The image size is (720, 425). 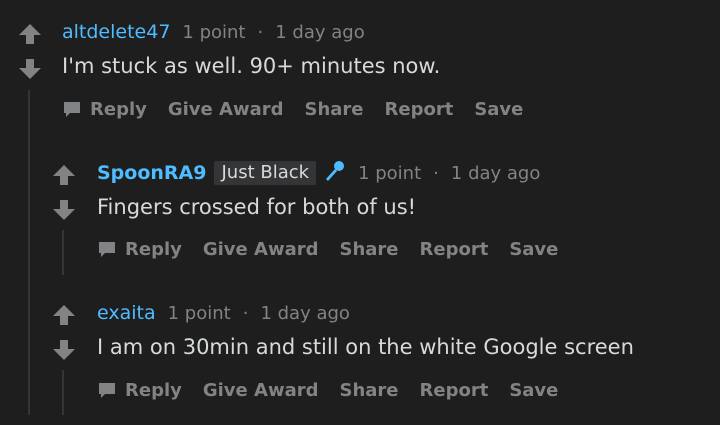 I want to click on thread-line-root, so click(x=29, y=252).